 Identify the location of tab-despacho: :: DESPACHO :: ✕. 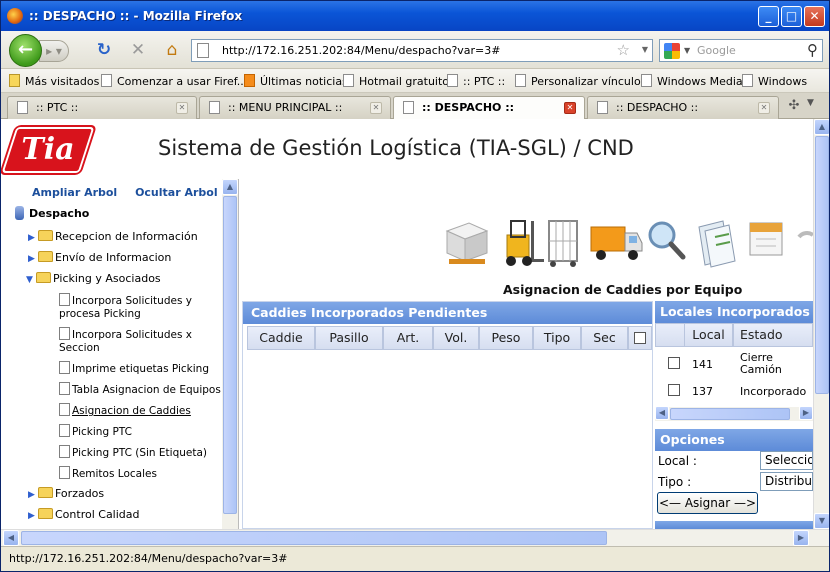
(683, 107).